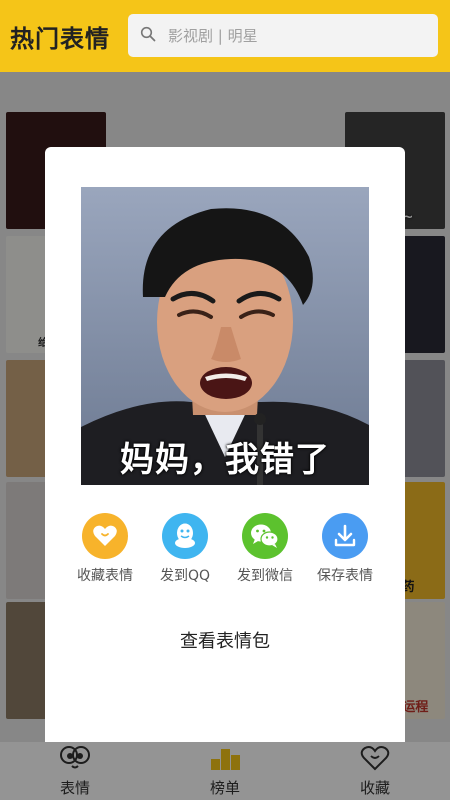 Image resolution: width=450 pixels, height=800 pixels. I want to click on bottom-nav: 表情 榜单 收藏, so click(225, 771).